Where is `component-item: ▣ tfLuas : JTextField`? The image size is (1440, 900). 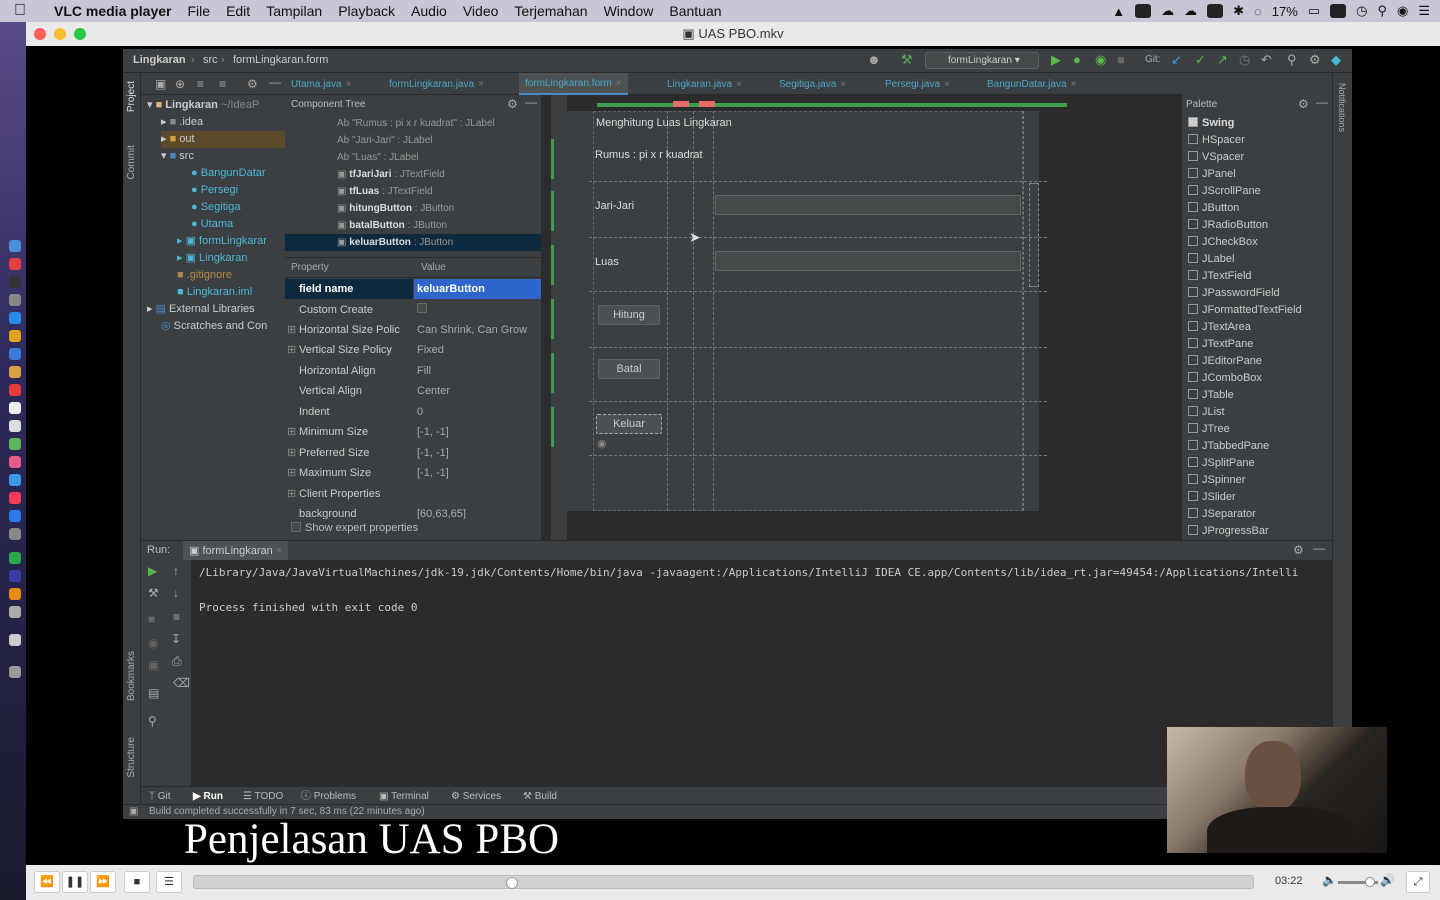
component-item: ▣ tfLuas : JTextField is located at coordinates (385, 191).